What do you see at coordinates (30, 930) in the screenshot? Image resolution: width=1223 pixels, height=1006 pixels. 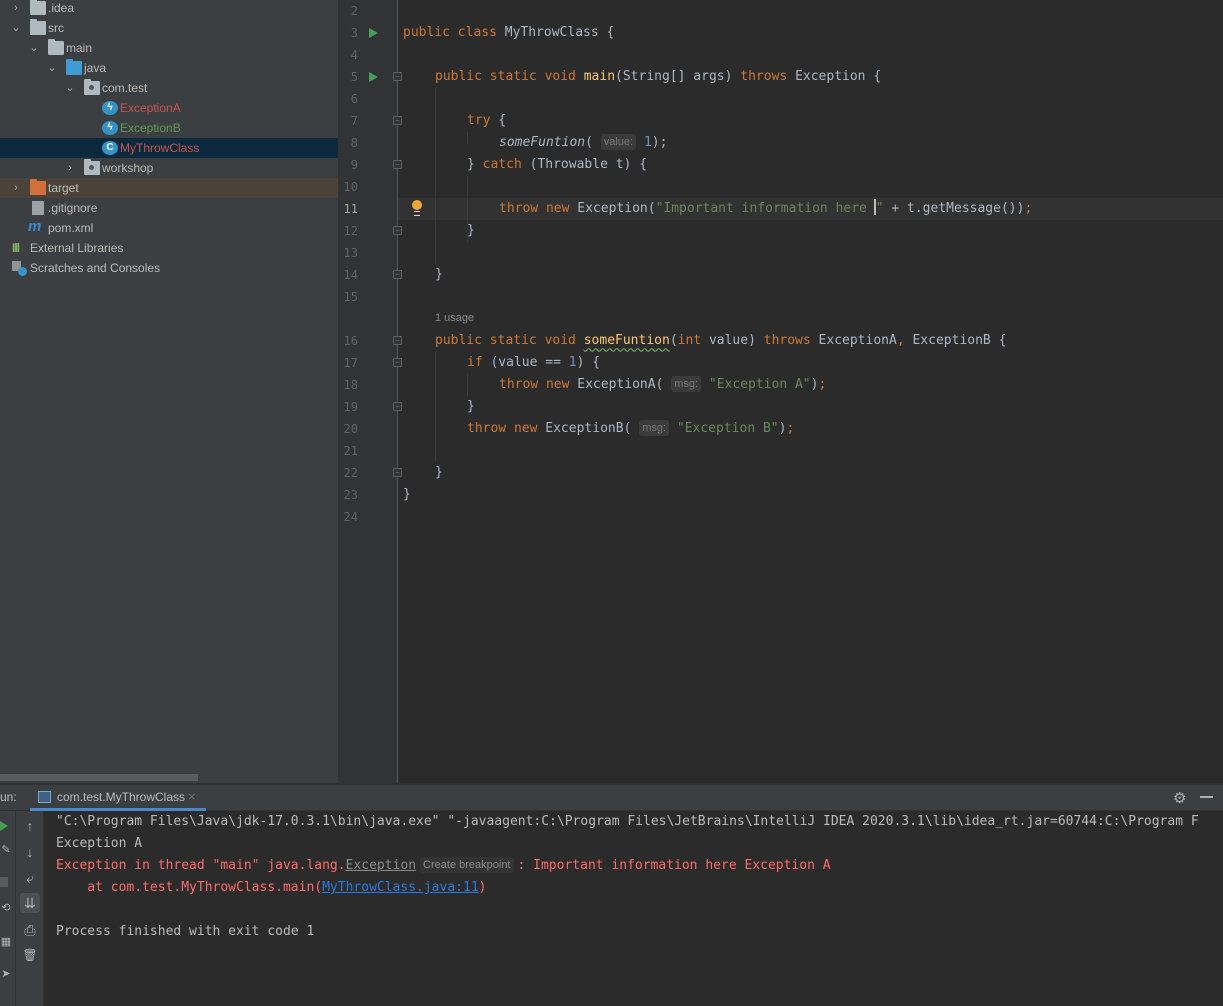 I see `print-icon: ⎙` at bounding box center [30, 930].